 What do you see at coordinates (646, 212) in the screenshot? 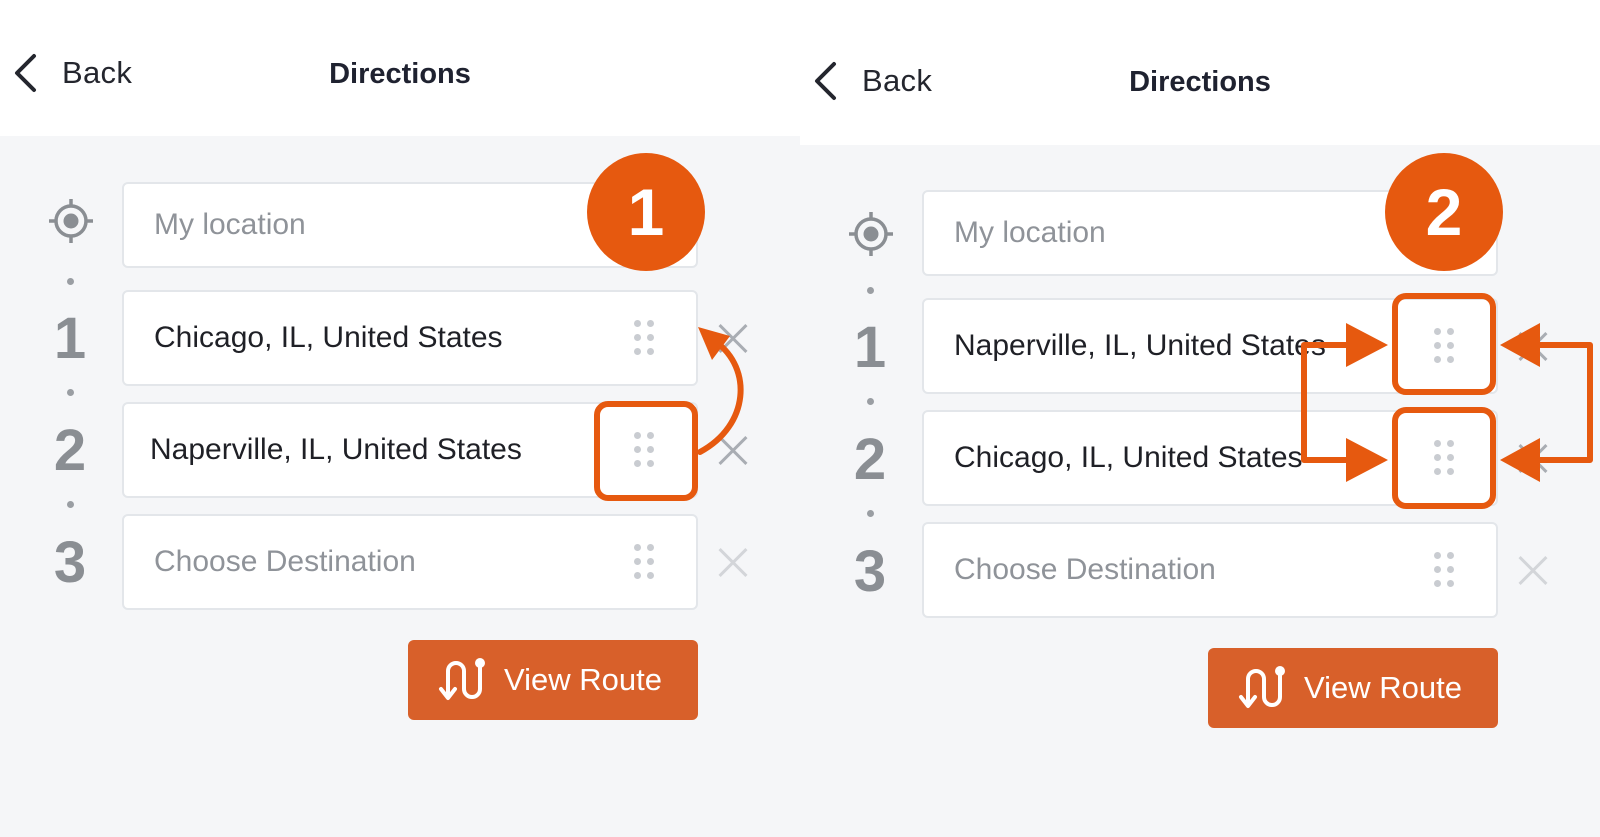
I see `step-badge: 1` at bounding box center [646, 212].